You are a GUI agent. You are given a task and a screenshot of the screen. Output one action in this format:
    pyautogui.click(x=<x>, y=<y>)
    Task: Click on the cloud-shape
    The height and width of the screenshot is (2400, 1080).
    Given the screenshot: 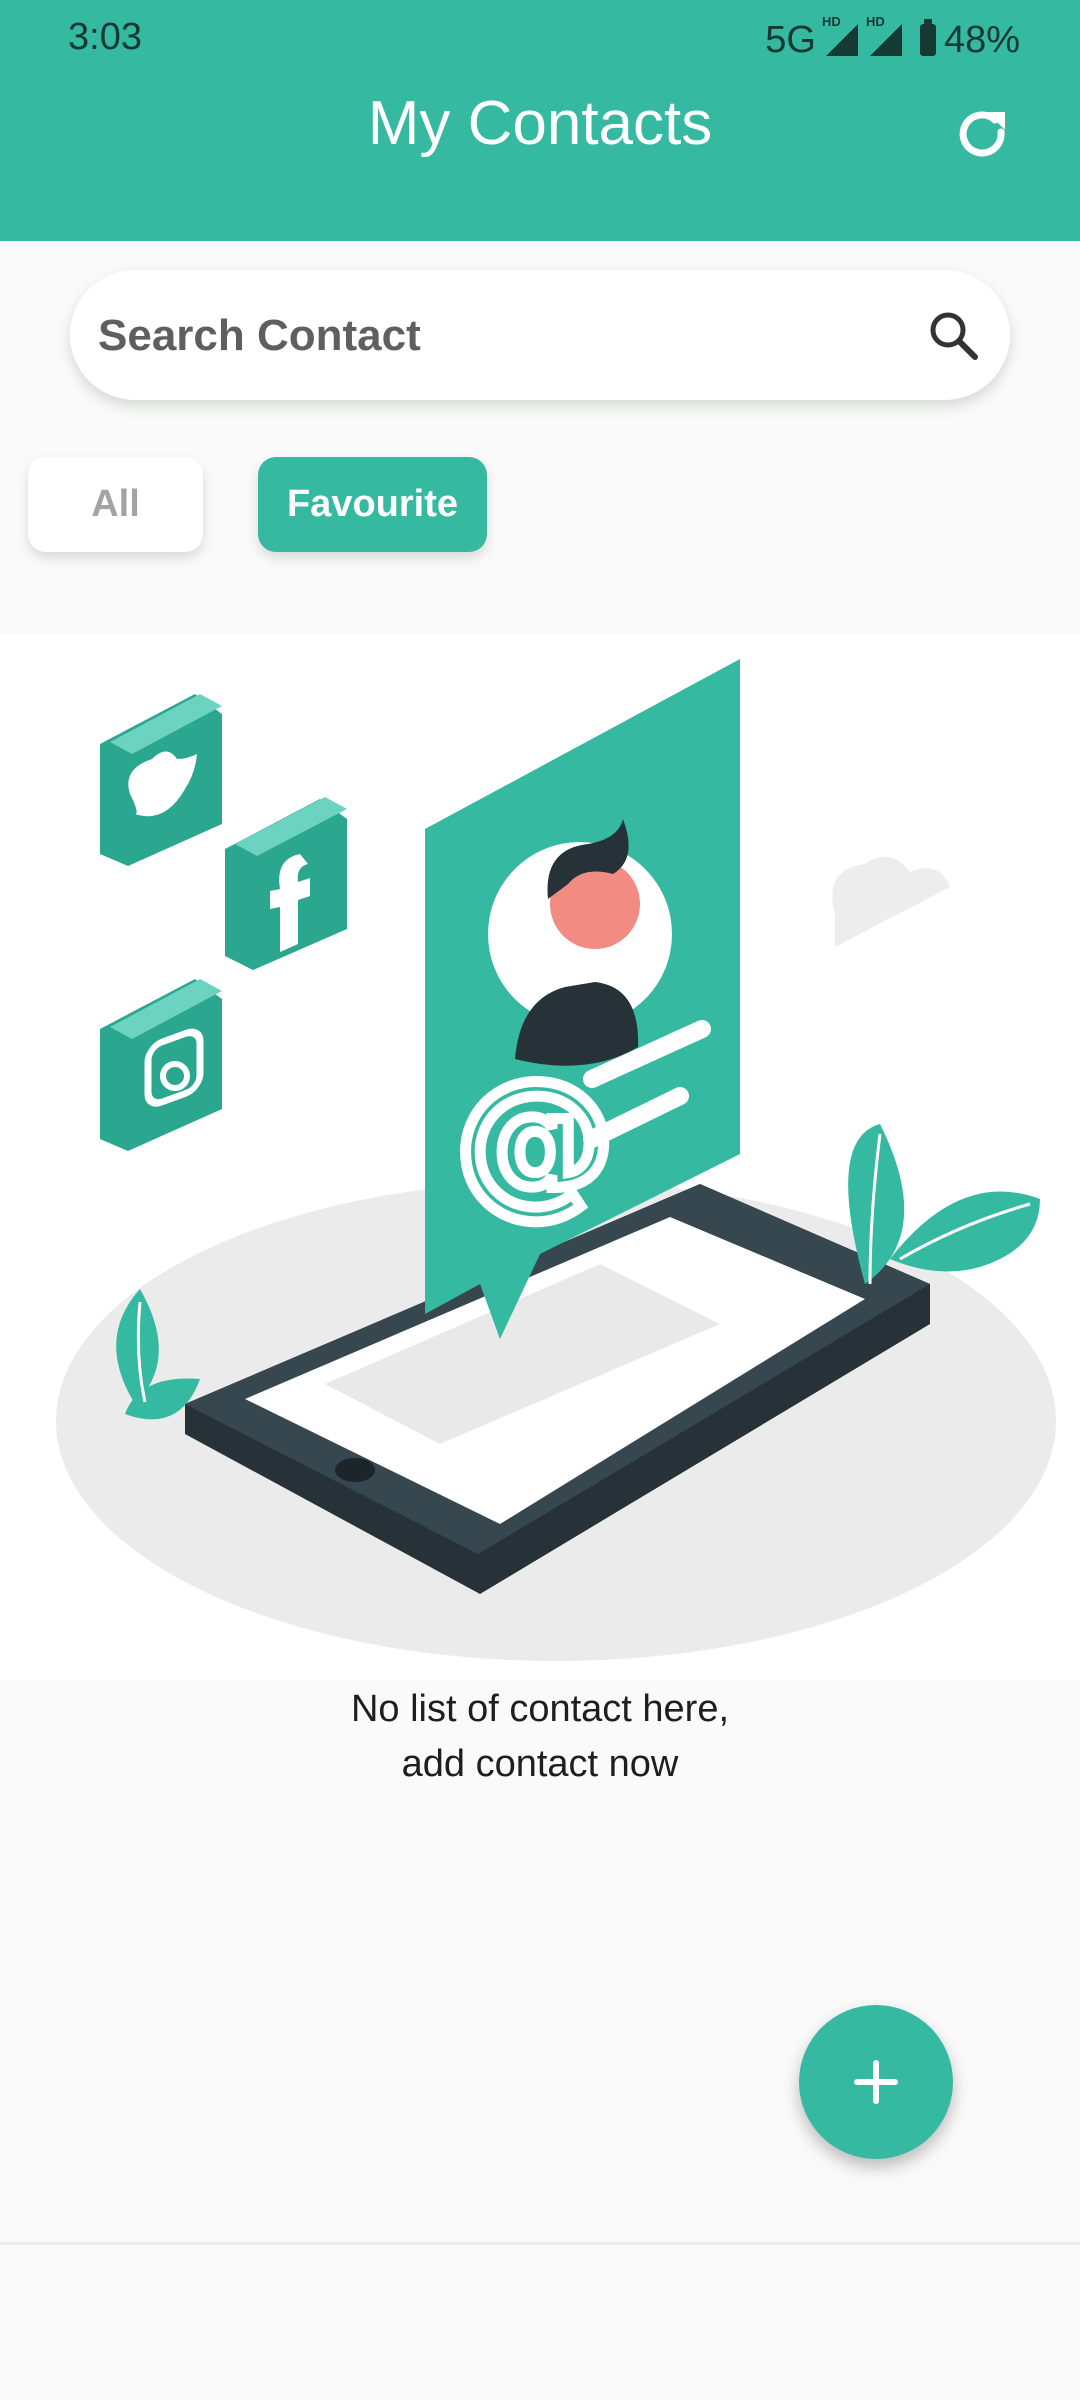 What is the action you would take?
    pyautogui.click(x=891, y=901)
    